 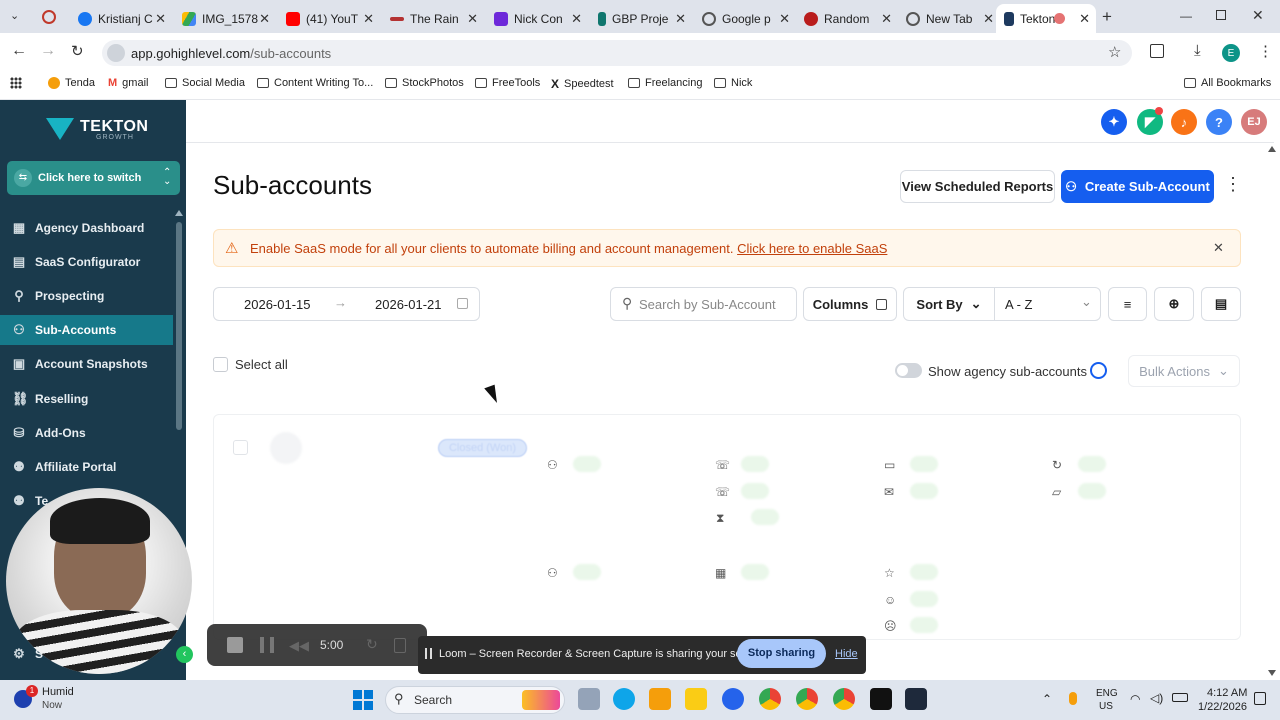 What do you see at coordinates (1180, 697) in the screenshot?
I see `battery-icon` at bounding box center [1180, 697].